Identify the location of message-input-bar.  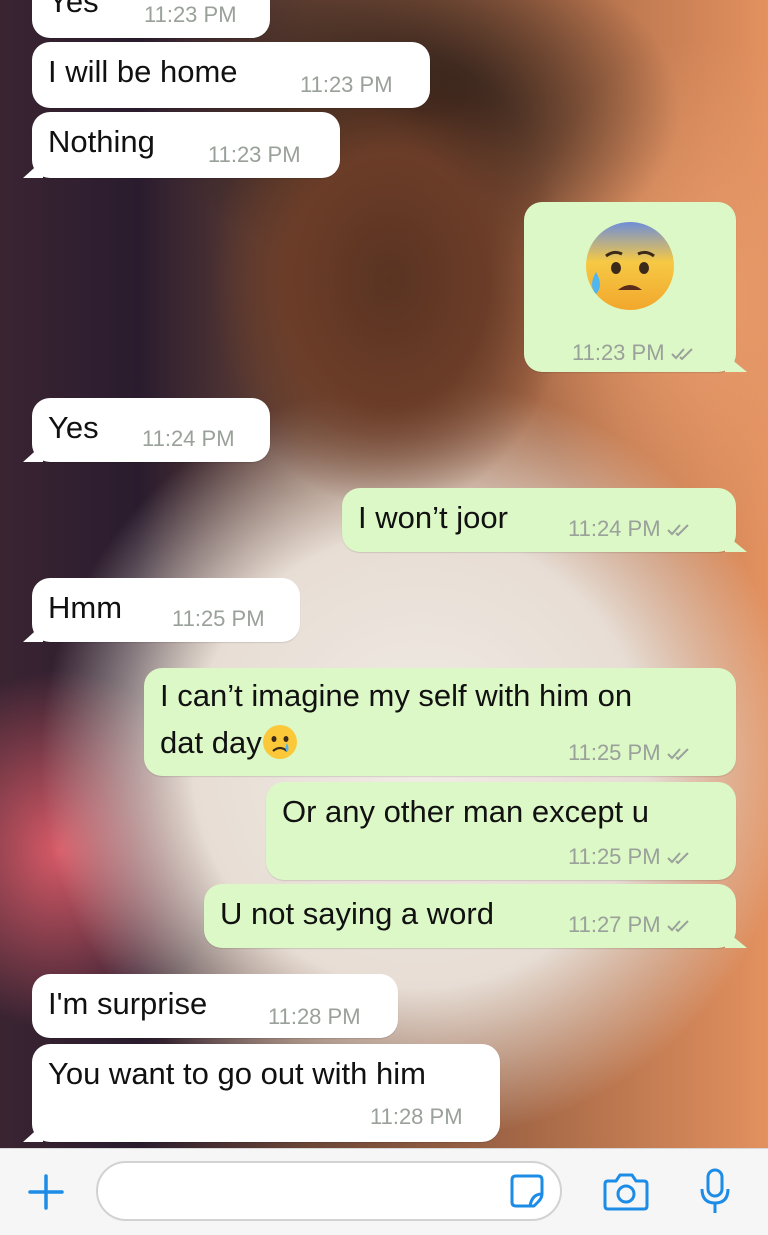
(384, 1191).